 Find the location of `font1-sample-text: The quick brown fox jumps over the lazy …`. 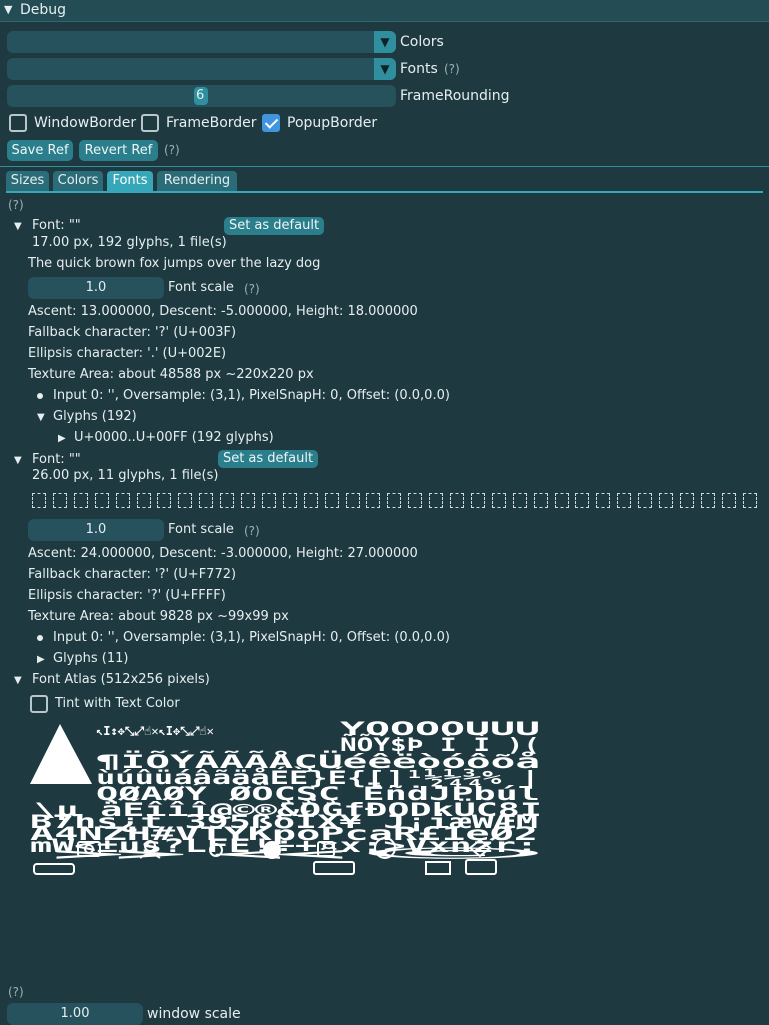

font1-sample-text: The quick brown fox jumps over the lazy … is located at coordinates (174, 263).